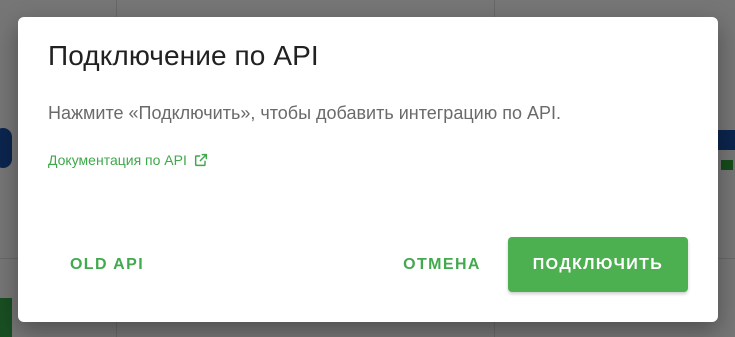 This screenshot has height=337, width=735. What do you see at coordinates (117, 160) in the screenshot?
I see `api-docs-link-label: Документация по API` at bounding box center [117, 160].